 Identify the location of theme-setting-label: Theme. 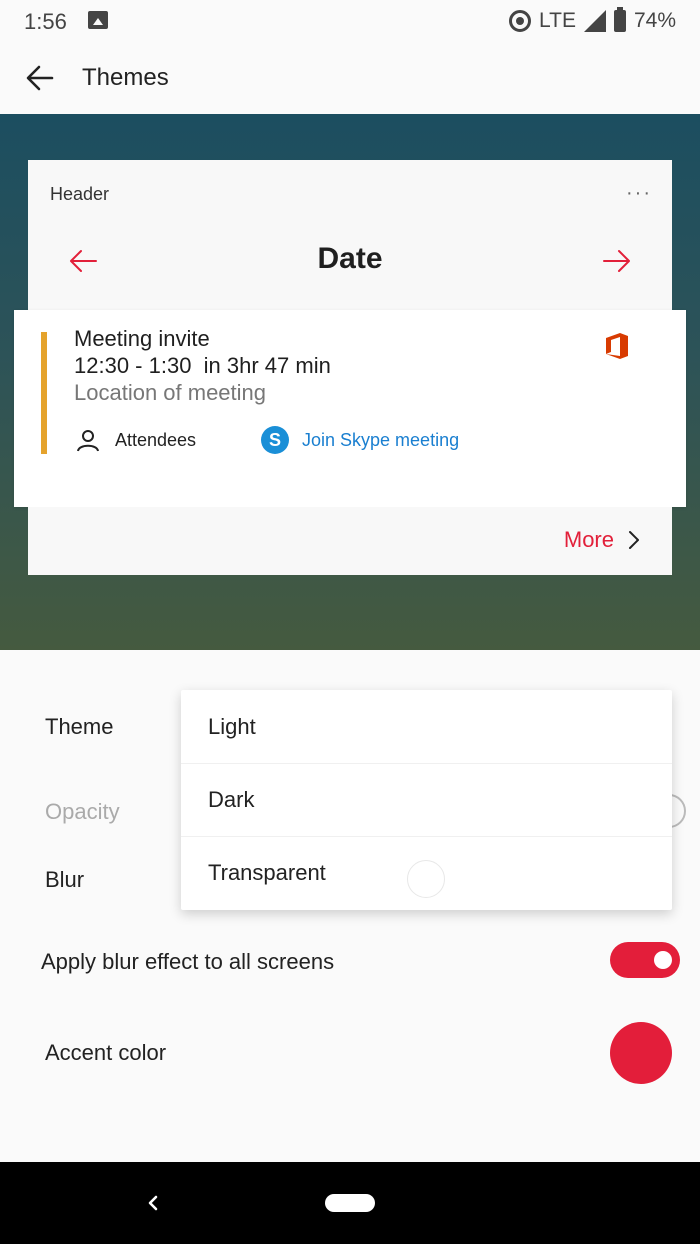
(79, 727).